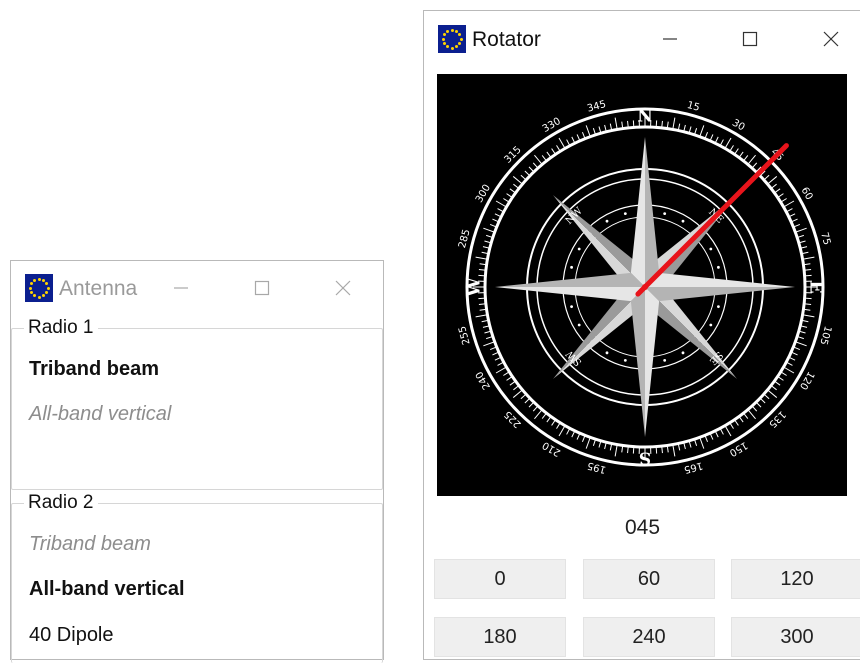 The width and height of the screenshot is (860, 663). What do you see at coordinates (795, 579) in the screenshot?
I see `preset-button-120: 120` at bounding box center [795, 579].